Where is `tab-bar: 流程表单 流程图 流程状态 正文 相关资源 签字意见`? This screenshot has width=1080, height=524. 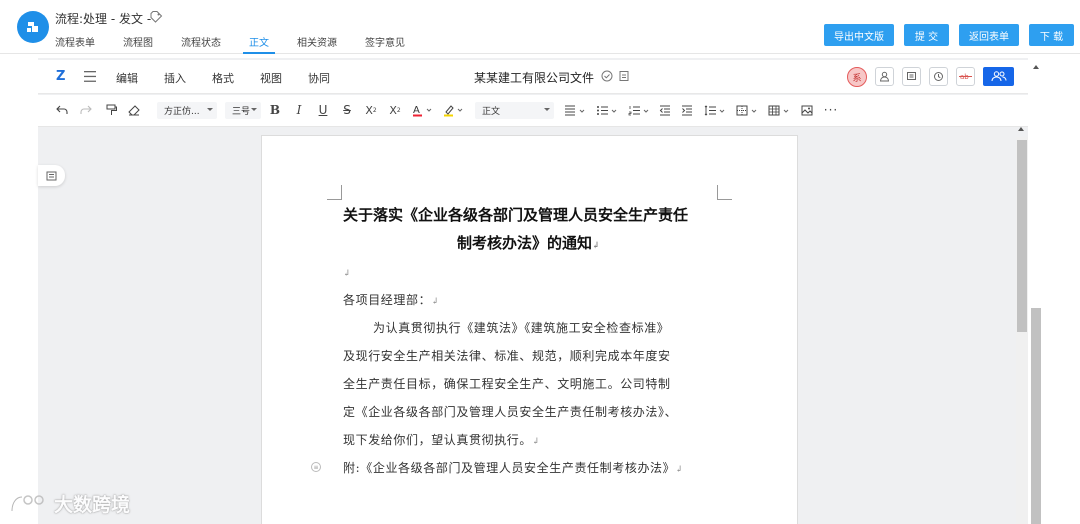 tab-bar: 流程表单 流程图 流程状态 正文 相关资源 签字意见 is located at coordinates (244, 44).